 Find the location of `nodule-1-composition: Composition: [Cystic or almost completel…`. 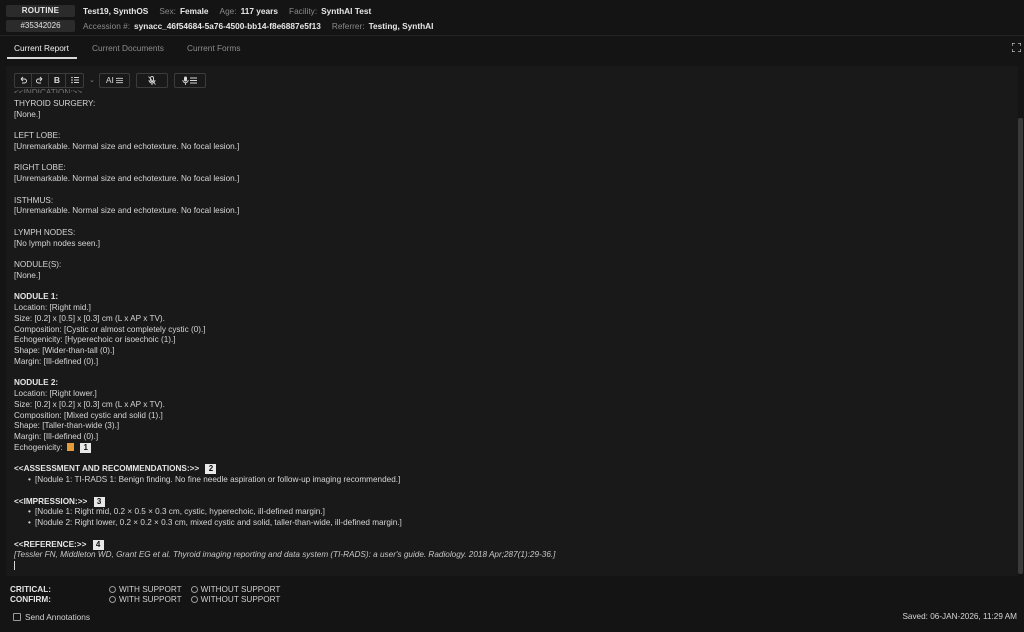

nodule-1-composition: Composition: [Cystic or almost completel… is located at coordinates (514, 330).